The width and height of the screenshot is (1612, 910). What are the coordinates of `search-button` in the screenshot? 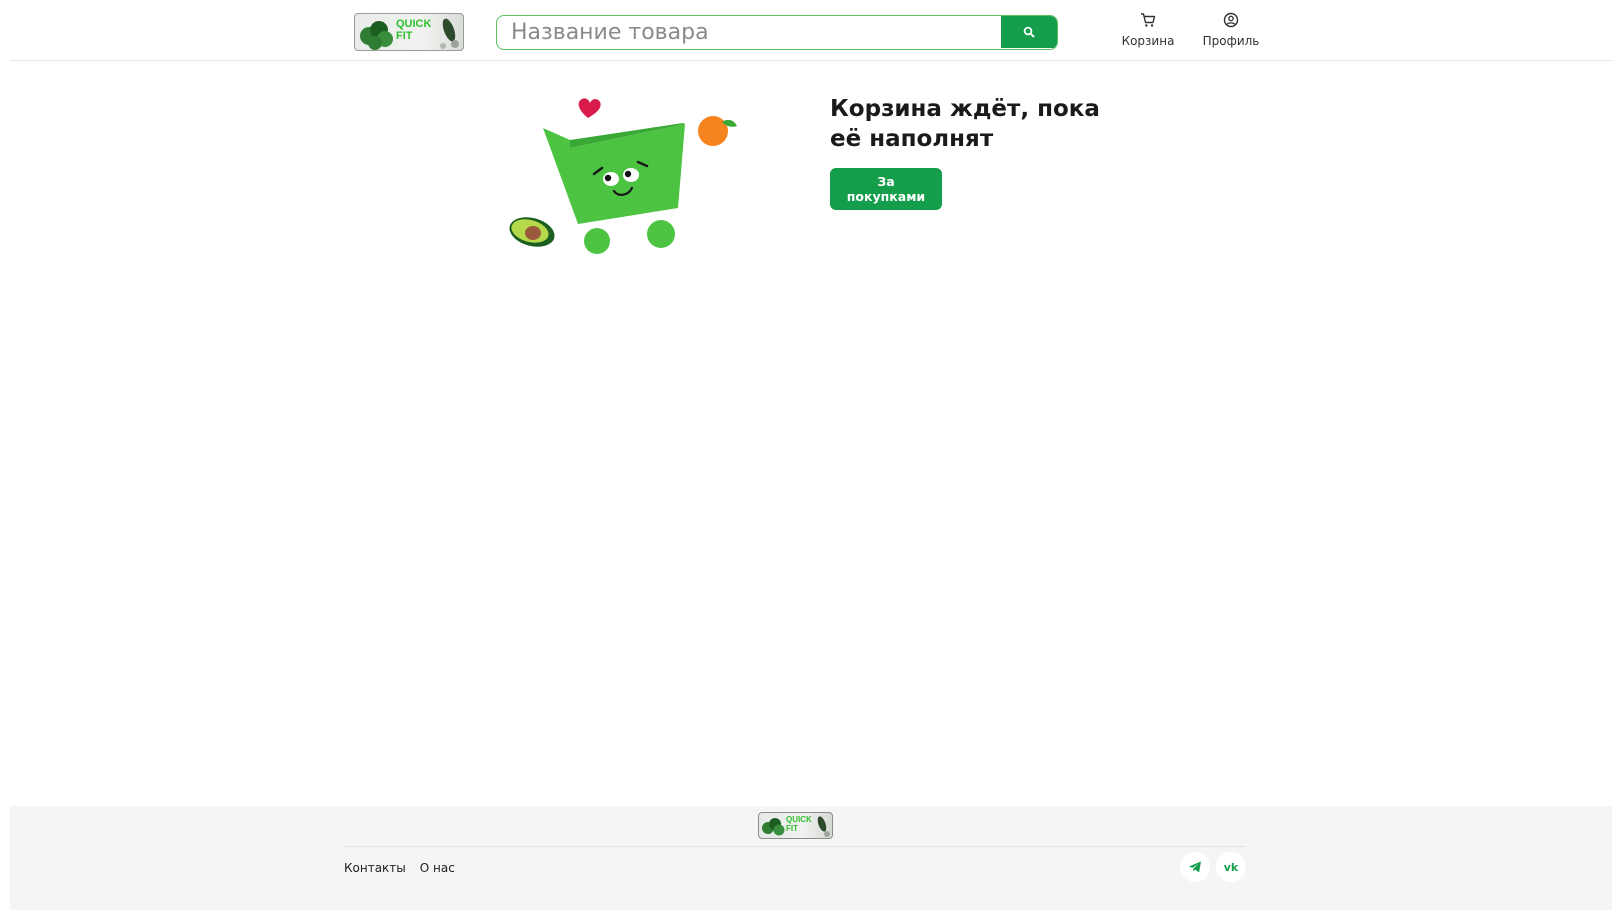 It's located at (1029, 32).